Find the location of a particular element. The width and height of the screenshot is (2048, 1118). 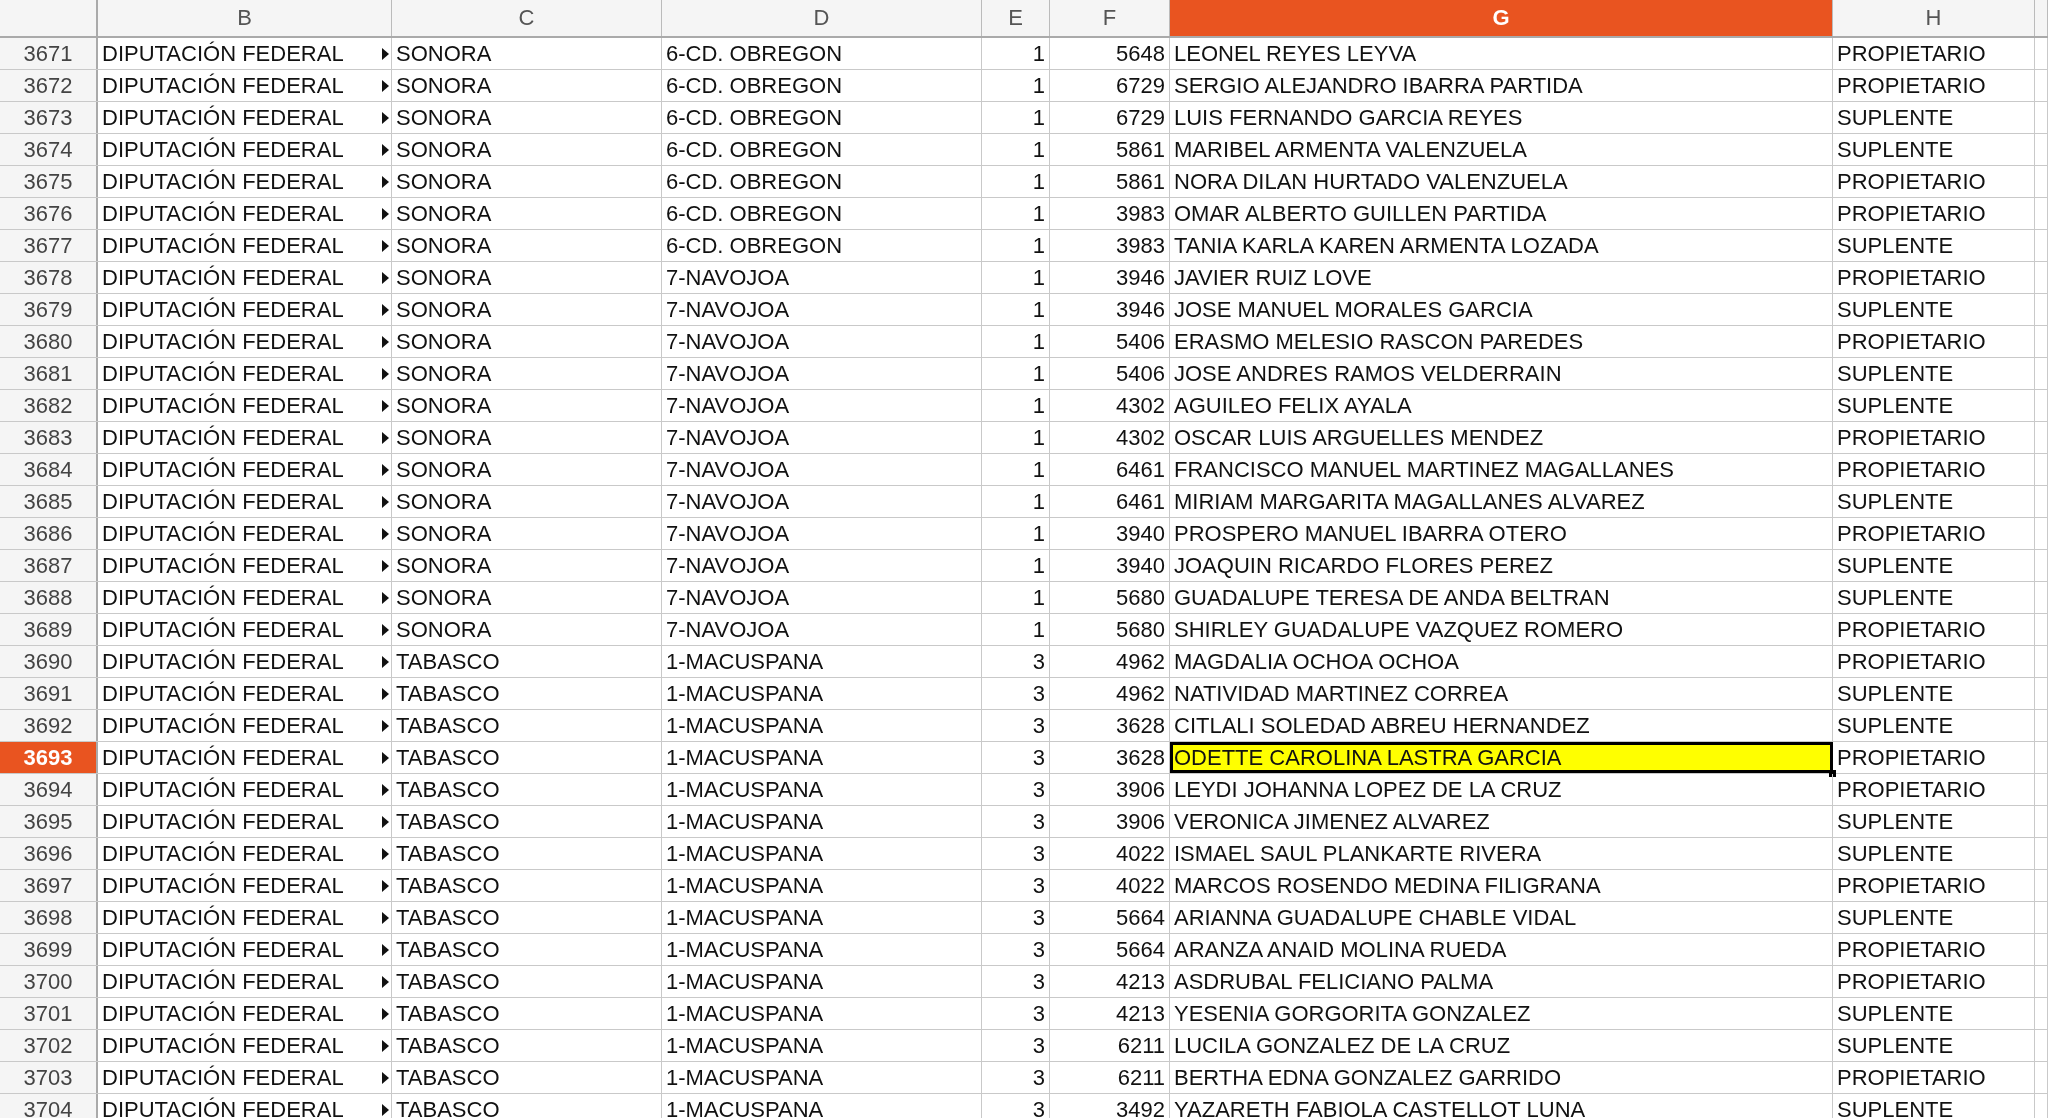

row-header: 3692 is located at coordinates (49, 725).